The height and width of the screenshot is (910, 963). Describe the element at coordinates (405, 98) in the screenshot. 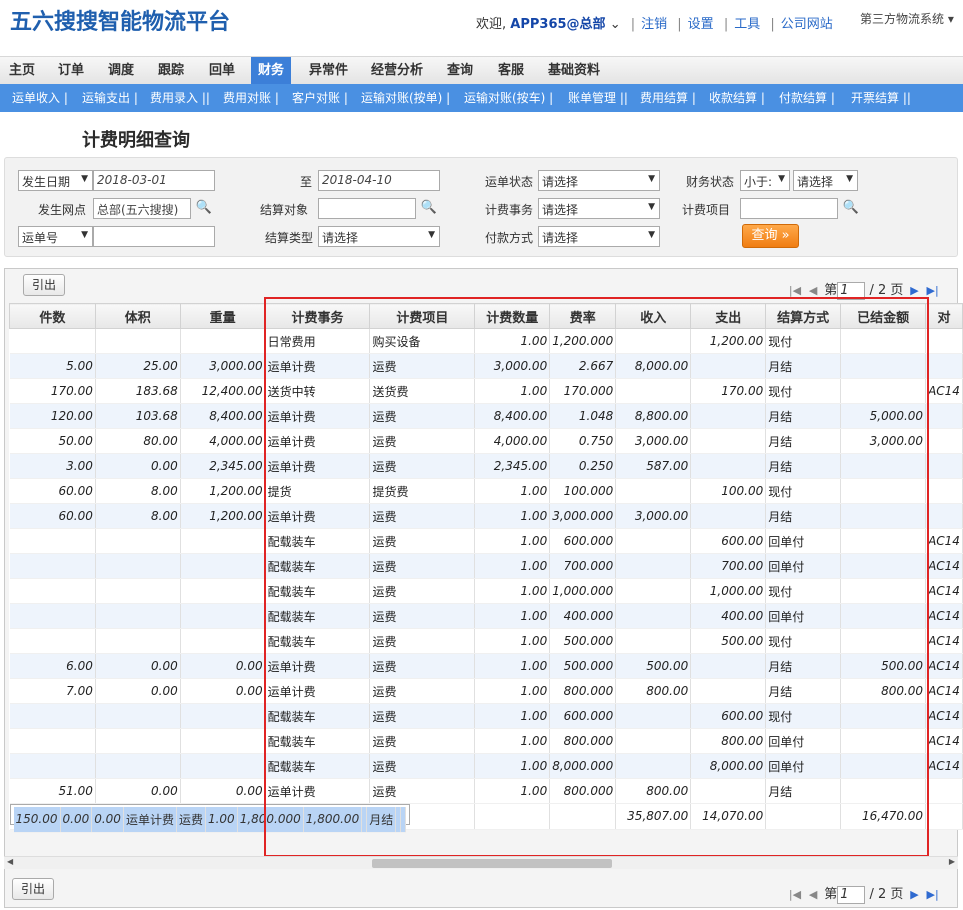

I see `subnav-transport-reconcile-order: 运输对账(按单) |` at that location.